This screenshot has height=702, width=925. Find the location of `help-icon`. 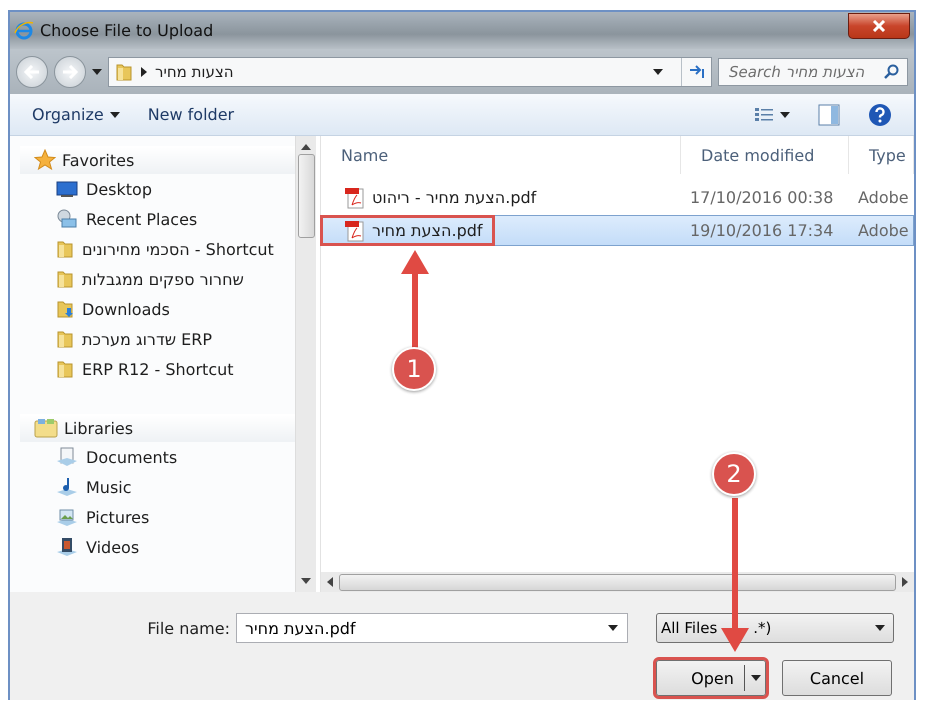

help-icon is located at coordinates (880, 114).